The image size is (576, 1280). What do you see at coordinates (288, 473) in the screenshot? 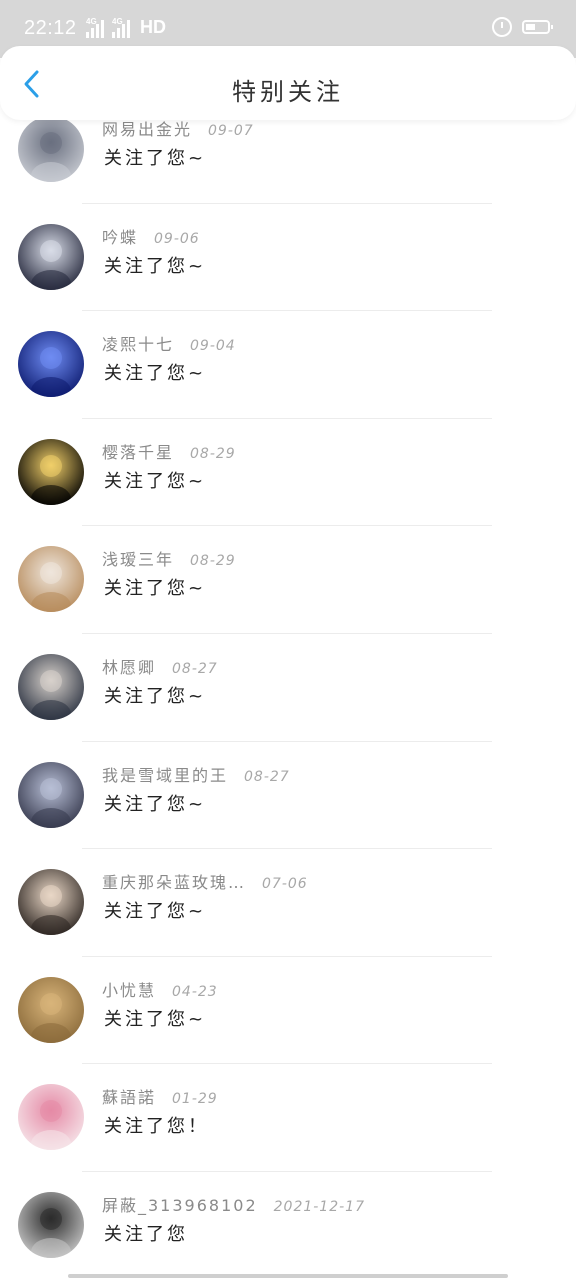
I see `list-item: 樱落千星 08-29 关注了您~` at bounding box center [288, 473].